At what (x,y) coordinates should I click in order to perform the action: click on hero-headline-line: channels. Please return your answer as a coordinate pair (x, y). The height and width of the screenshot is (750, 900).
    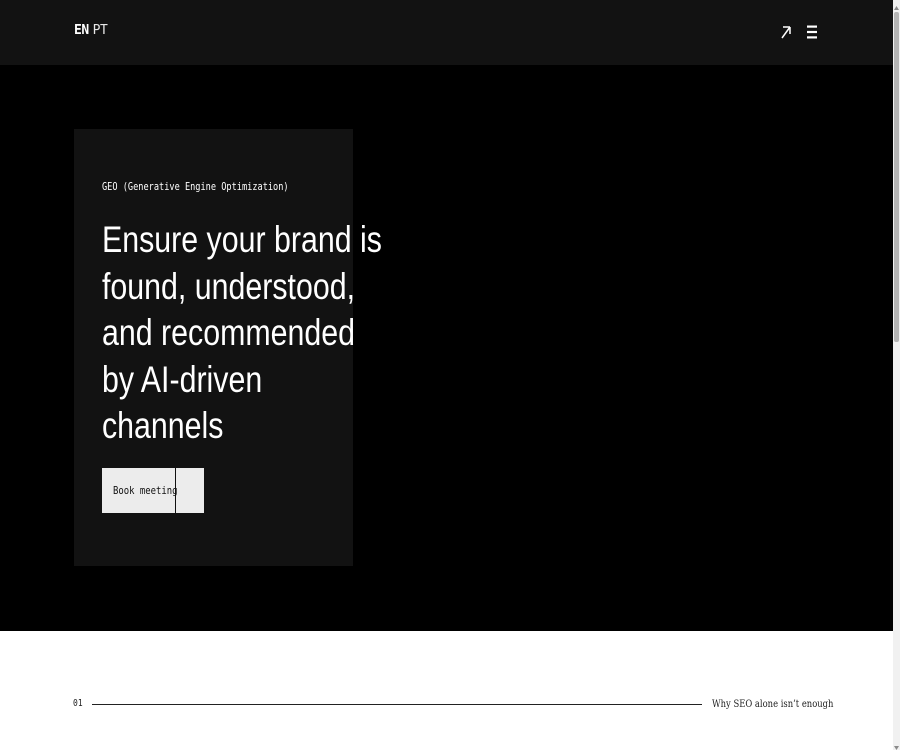
    Looking at the image, I should click on (163, 425).